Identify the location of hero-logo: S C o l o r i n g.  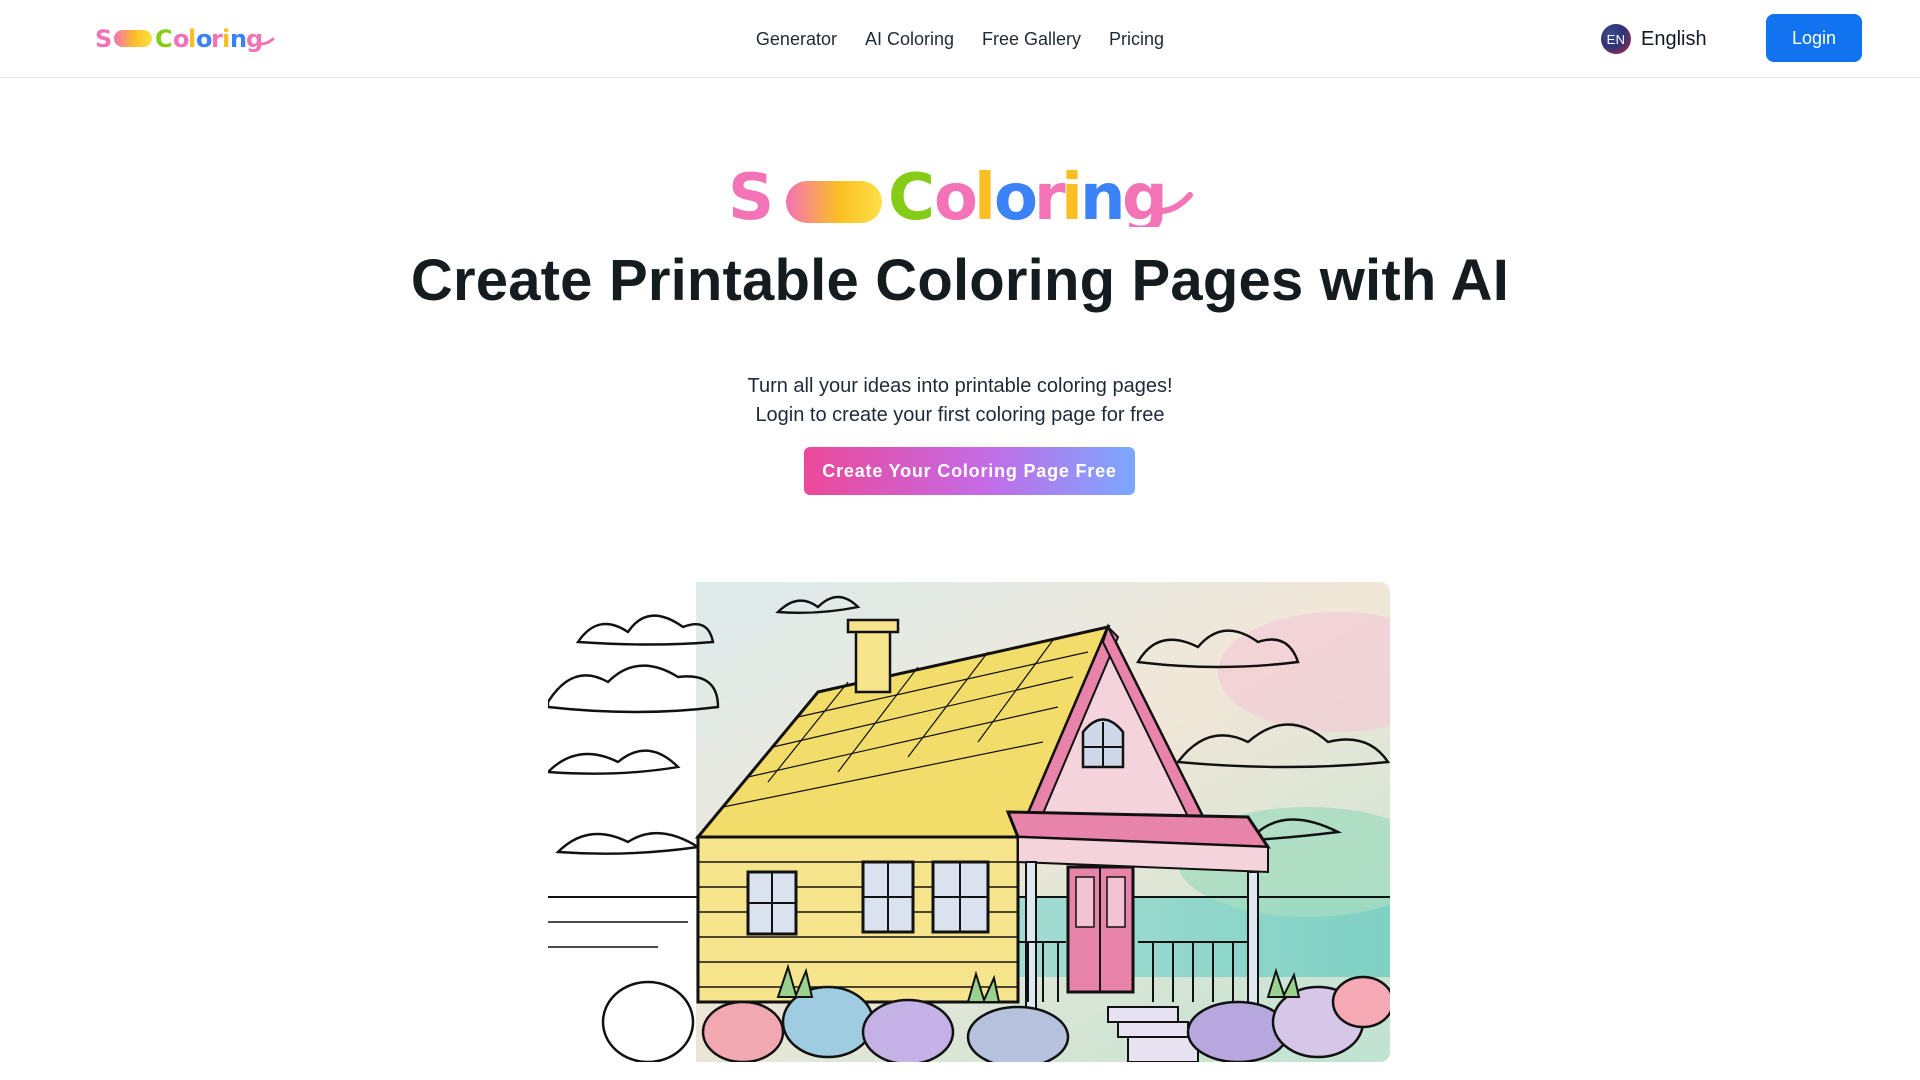
(968, 198).